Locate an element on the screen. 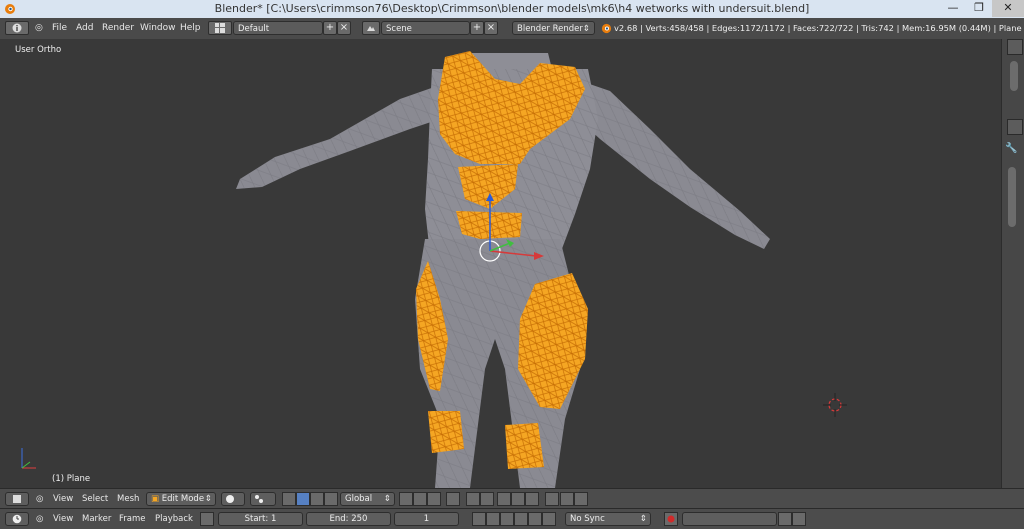 The image size is (1024, 529). render-preview-icon is located at coordinates (552, 499).